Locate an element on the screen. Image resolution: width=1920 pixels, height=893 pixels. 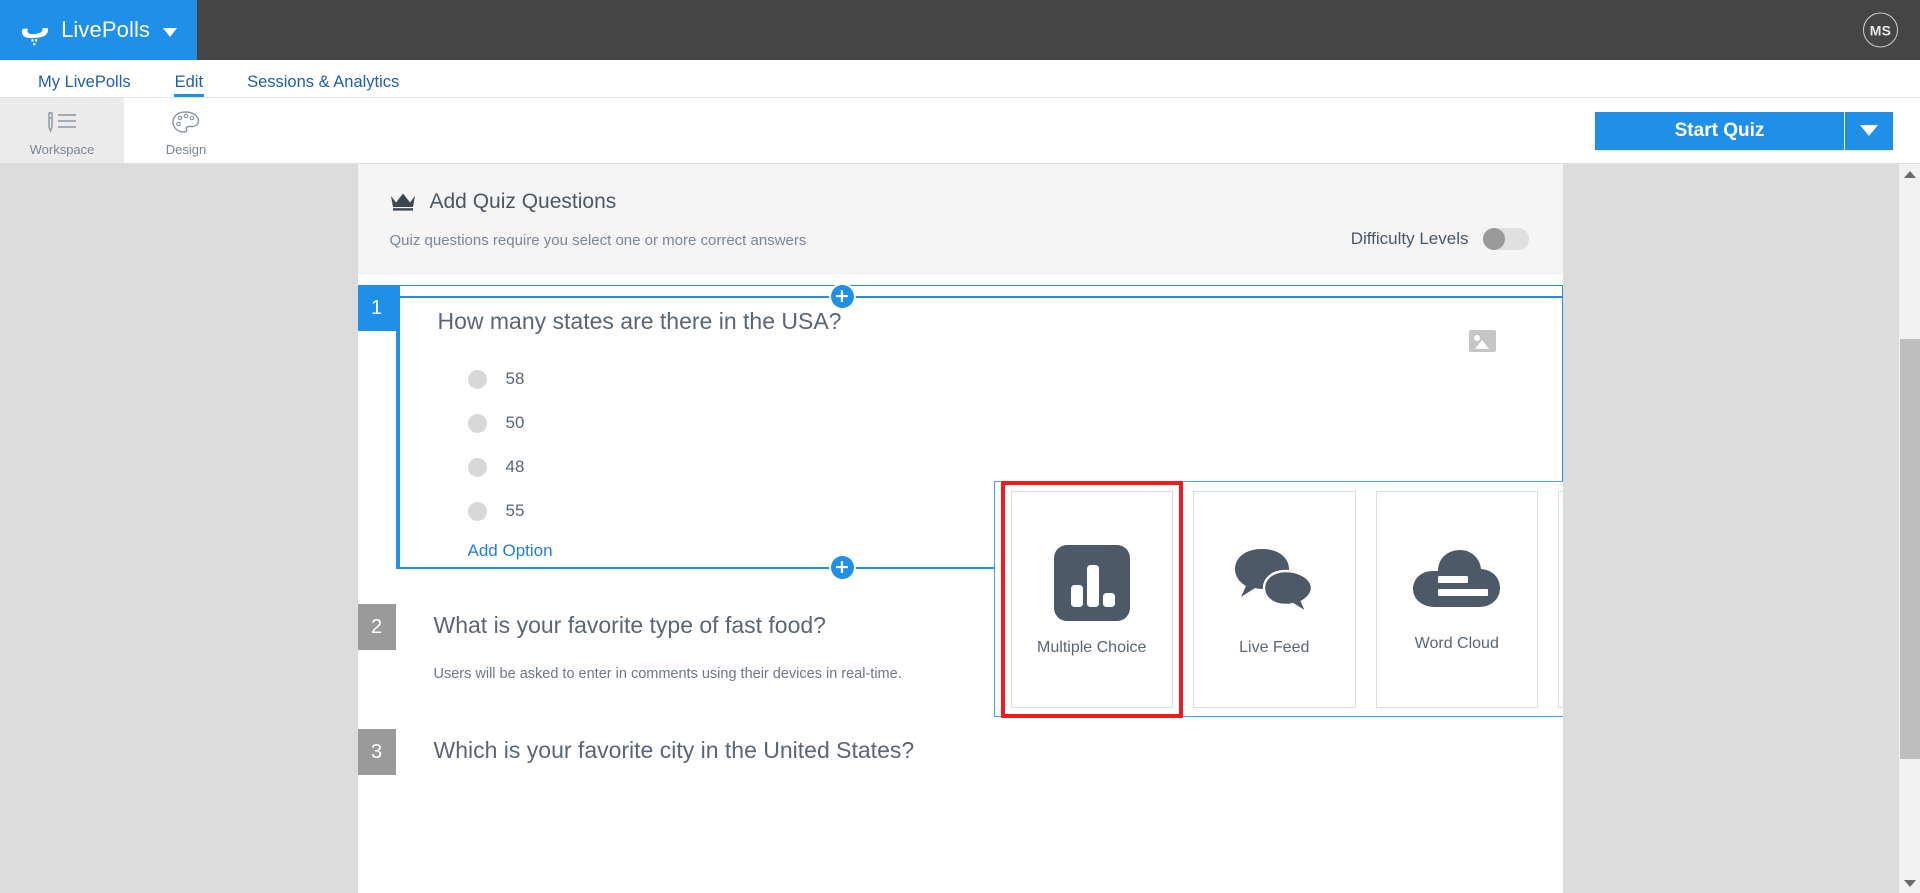
question-type-ai-questions: AI Questions is located at coordinates (1560, 599).